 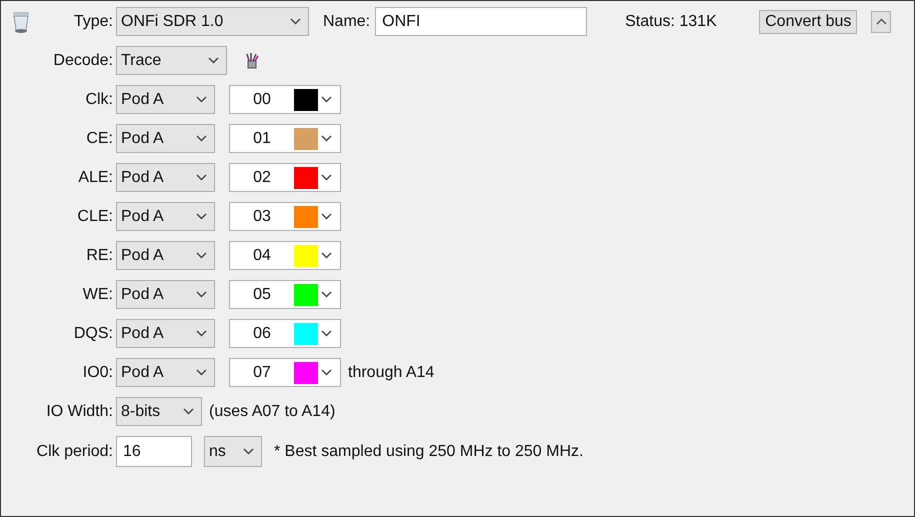 What do you see at coordinates (285, 333) in the screenshot?
I see `channel-dropdown: 06` at bounding box center [285, 333].